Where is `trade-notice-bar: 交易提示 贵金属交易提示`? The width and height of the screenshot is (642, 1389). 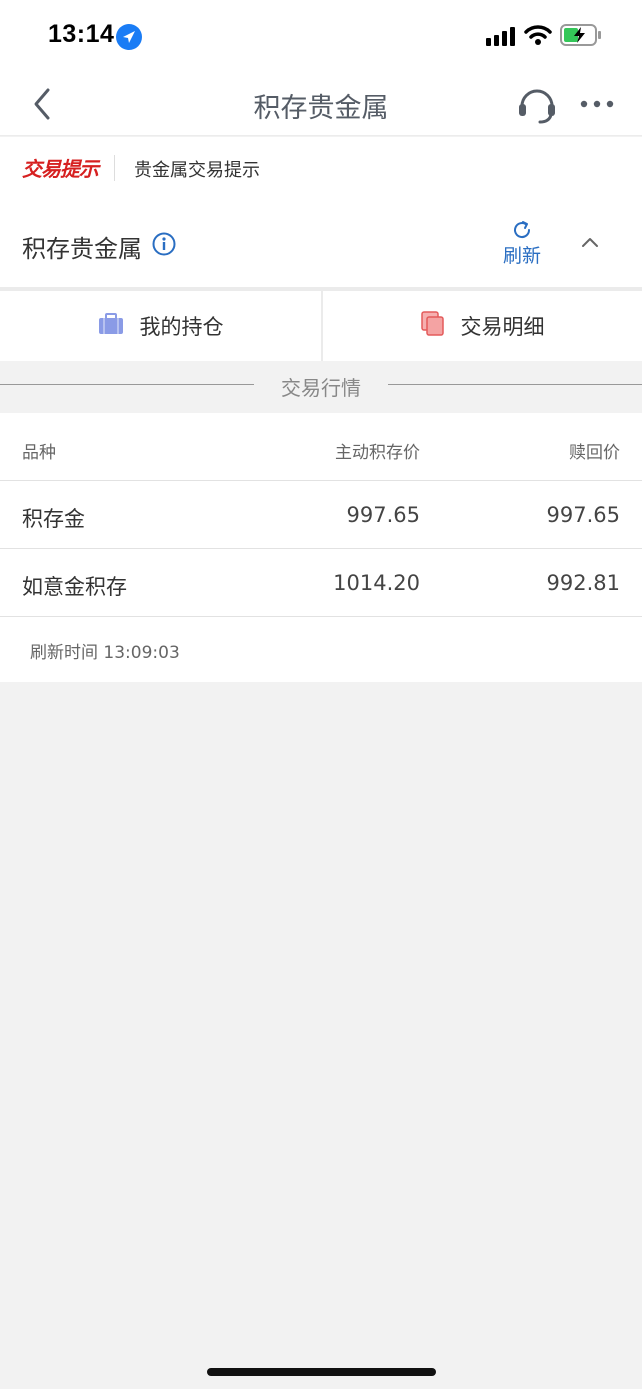
trade-notice-bar: 交易提示 贵金属交易提示 is located at coordinates (321, 168).